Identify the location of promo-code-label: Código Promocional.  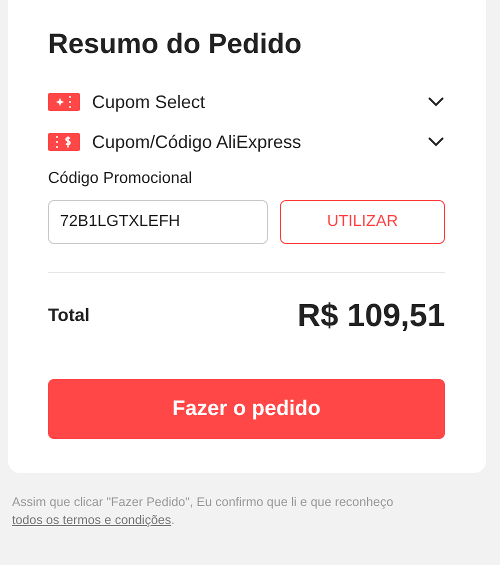
(121, 179).